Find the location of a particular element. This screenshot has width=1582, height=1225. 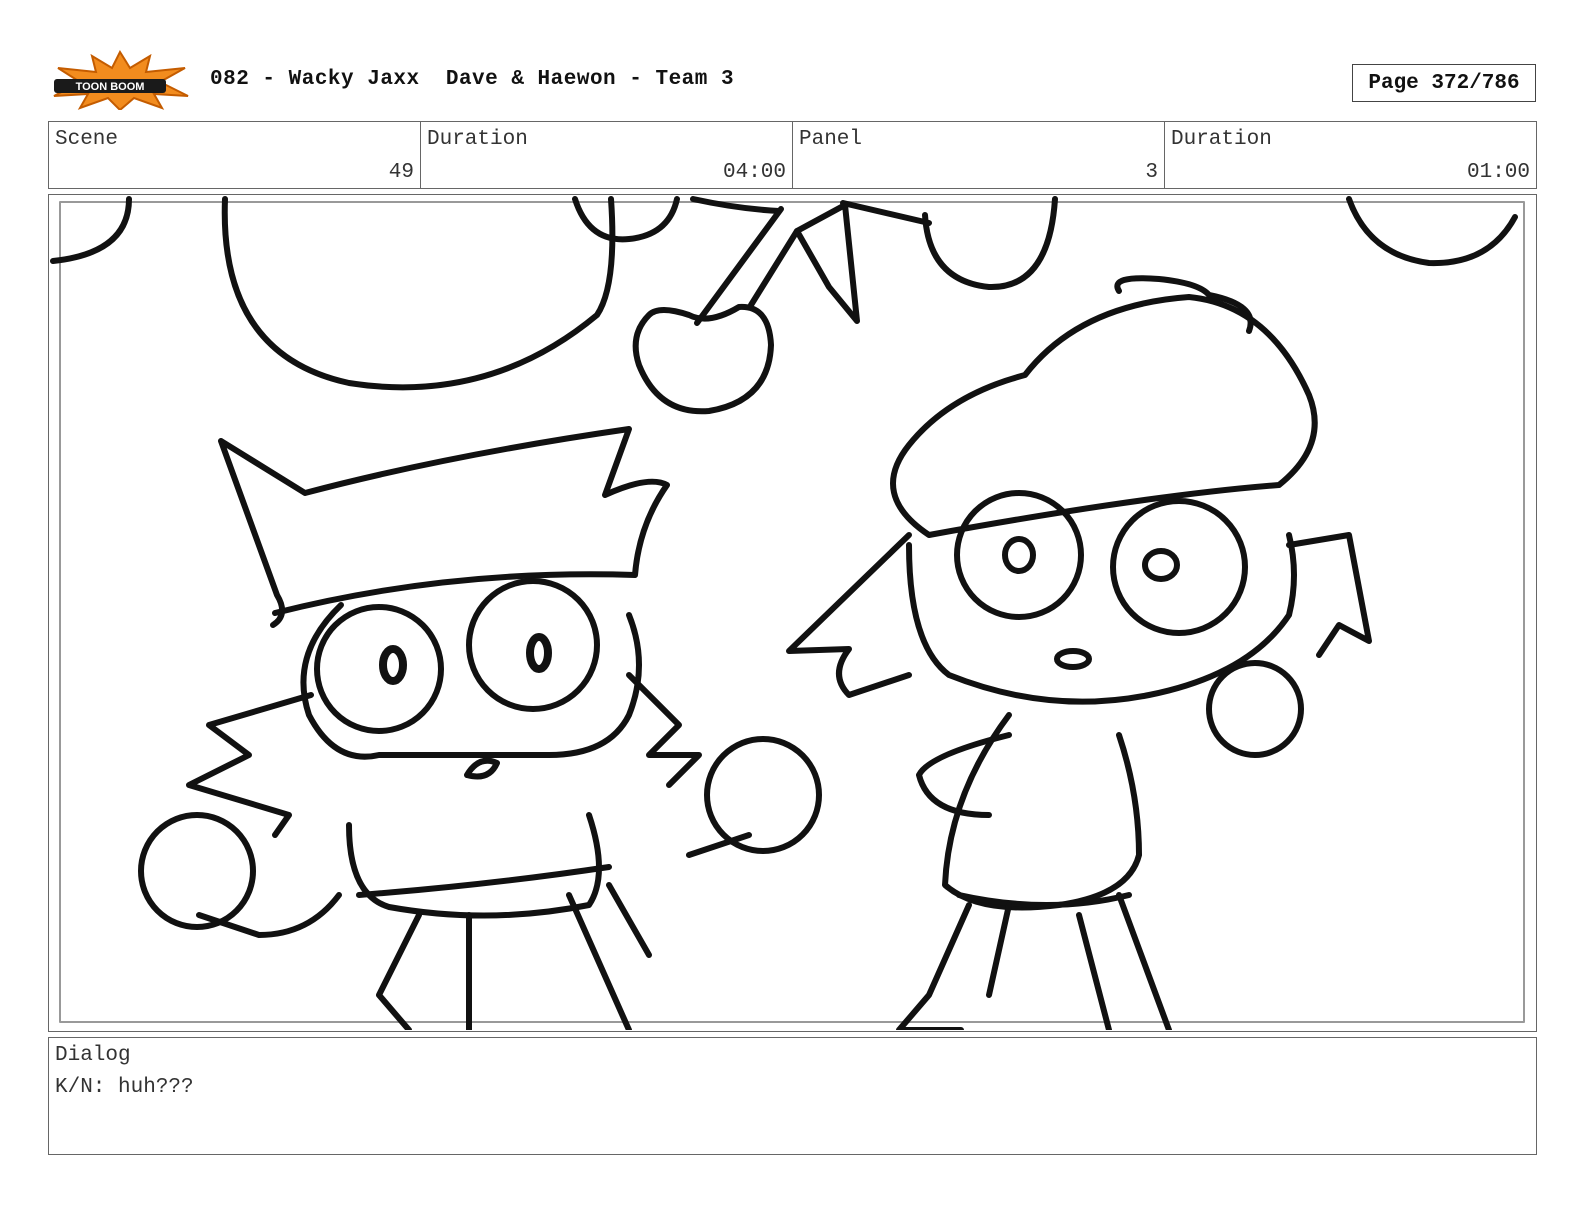

bg-star-line is located at coordinates (886, 213).